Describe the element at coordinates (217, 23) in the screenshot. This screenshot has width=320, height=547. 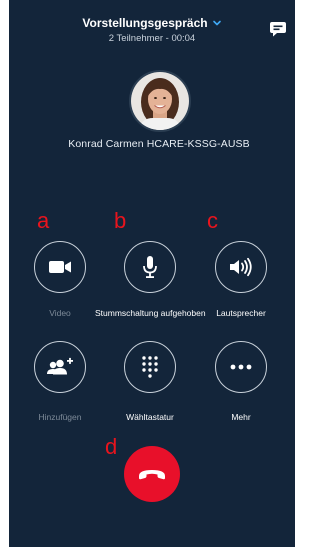
I see `chevron-down-icon` at that location.